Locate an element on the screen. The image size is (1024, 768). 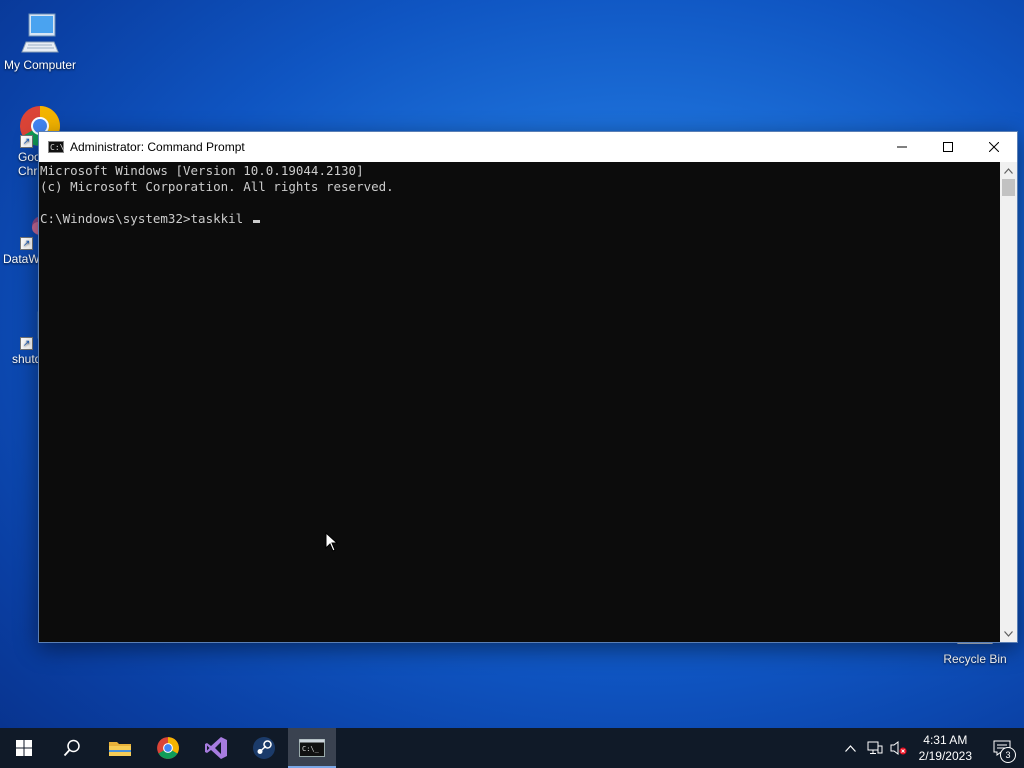
network-icon is located at coordinates (875, 747).